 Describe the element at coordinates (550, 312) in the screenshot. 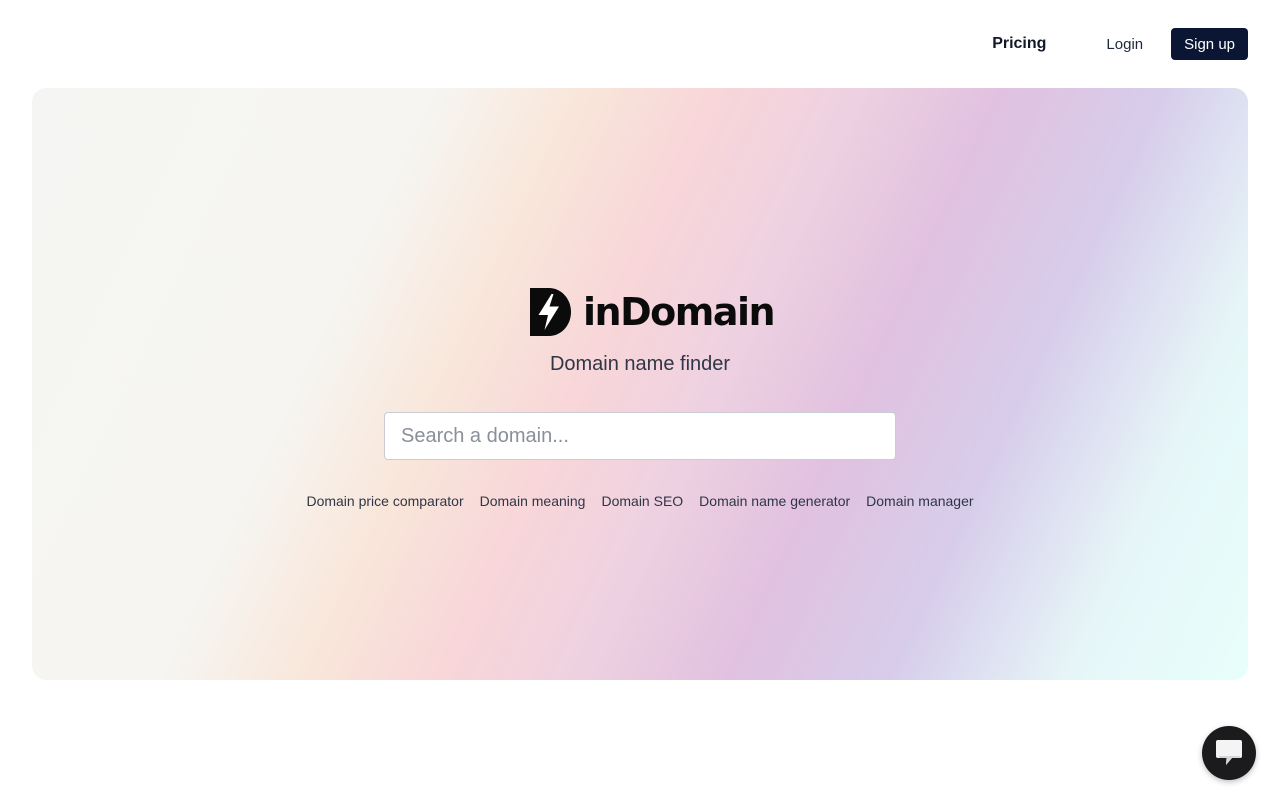

I see `lightning-bolt-icon` at that location.